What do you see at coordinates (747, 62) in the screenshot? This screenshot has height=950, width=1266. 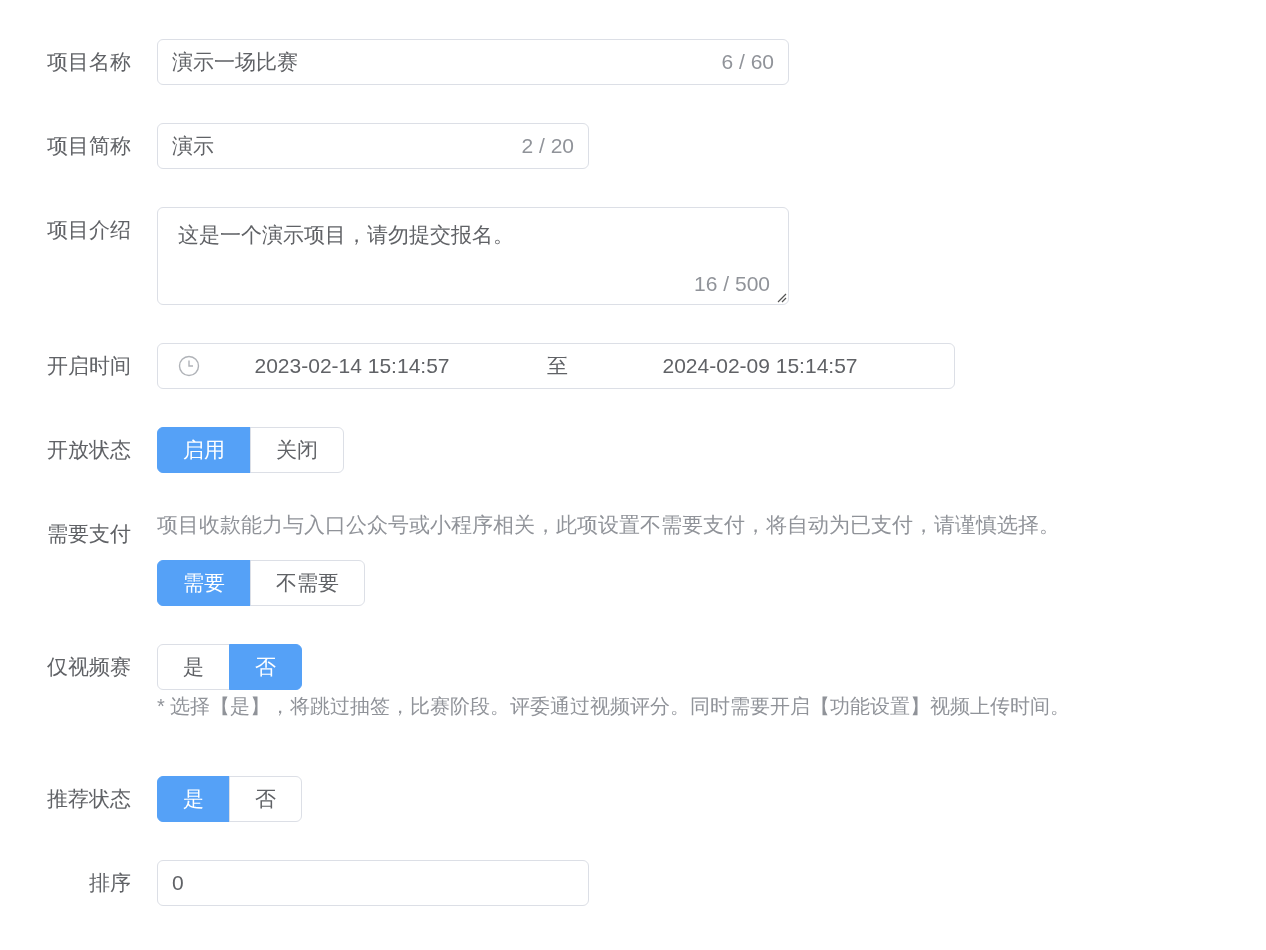 I see `char-counter: 6 / 60` at bounding box center [747, 62].